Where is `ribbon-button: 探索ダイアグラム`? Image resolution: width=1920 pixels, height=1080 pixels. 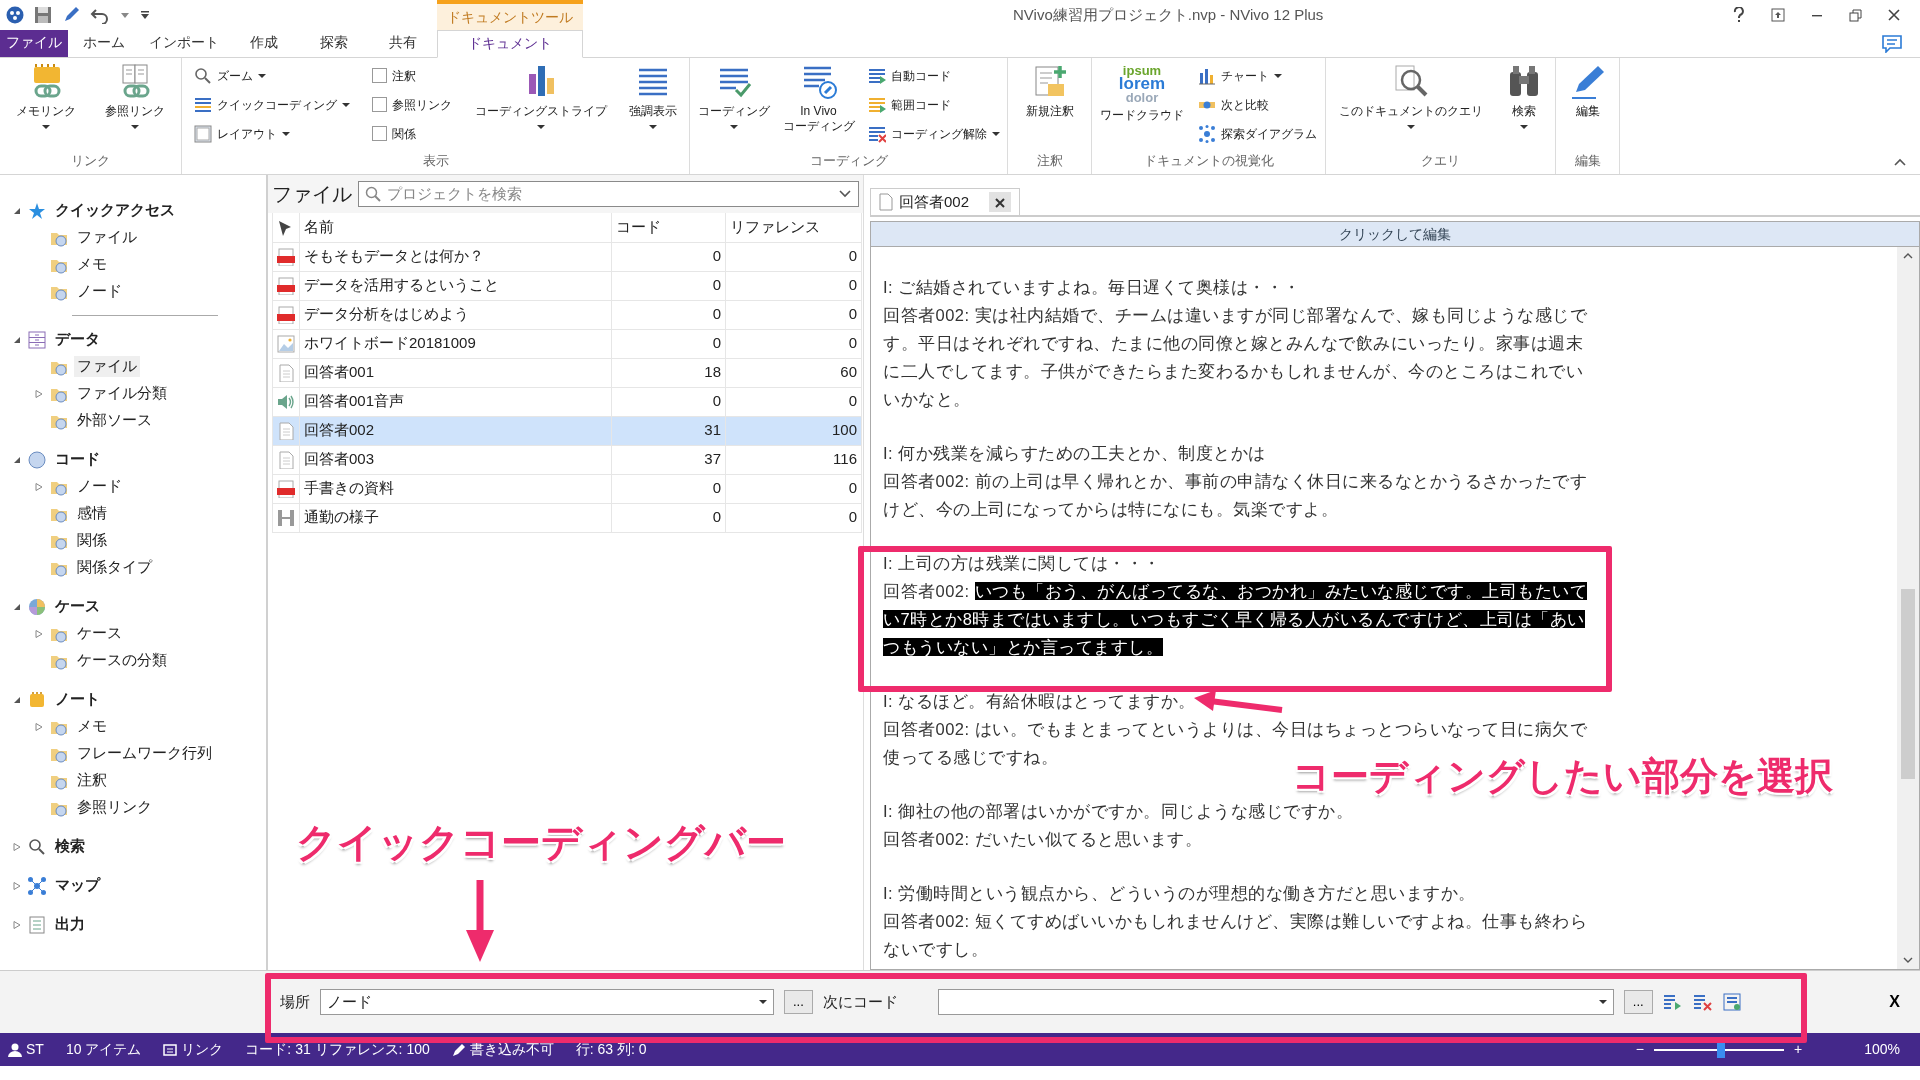 ribbon-button: 探索ダイアグラム is located at coordinates (1257, 133).